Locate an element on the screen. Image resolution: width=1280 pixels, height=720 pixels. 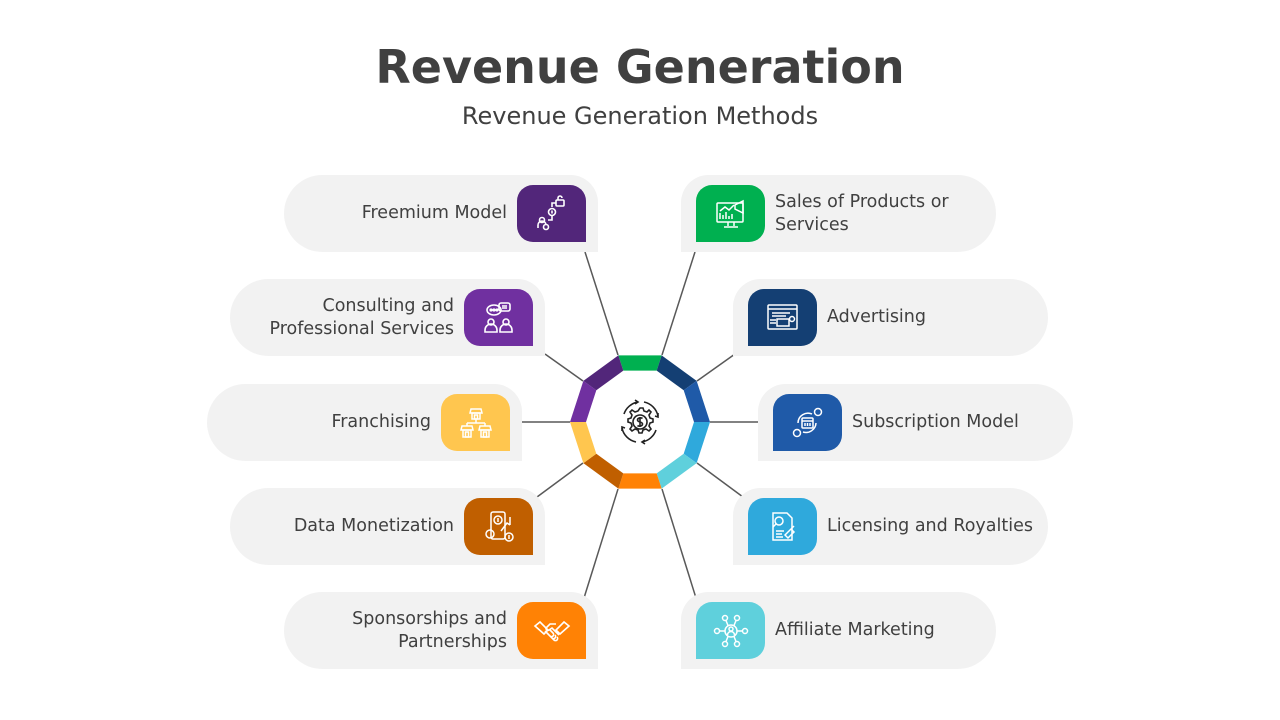
connector-affiliate is located at coordinates (679, 543).